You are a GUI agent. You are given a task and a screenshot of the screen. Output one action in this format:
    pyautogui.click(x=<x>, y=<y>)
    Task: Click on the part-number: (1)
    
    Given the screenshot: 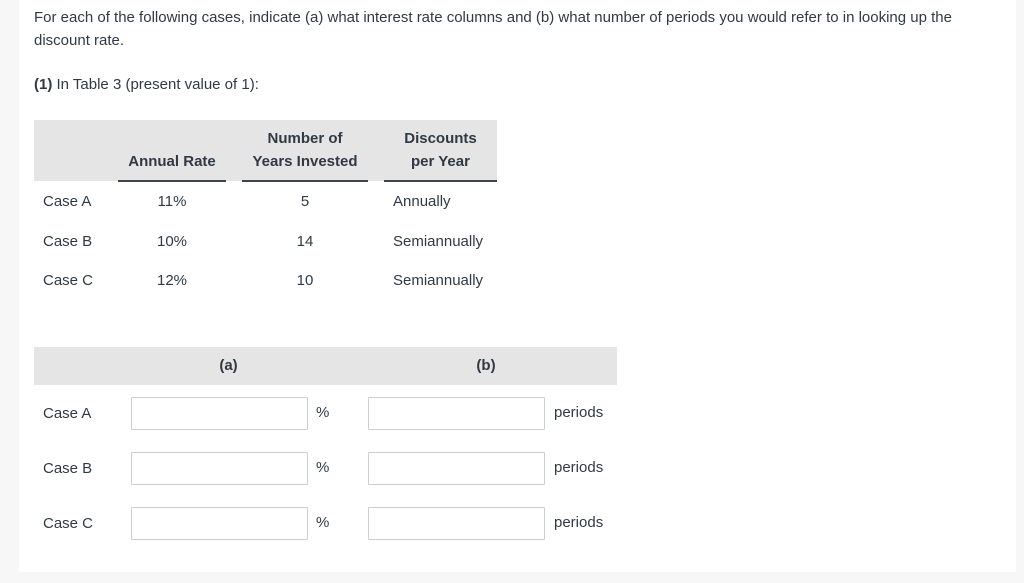 What is the action you would take?
    pyautogui.click(x=43, y=84)
    